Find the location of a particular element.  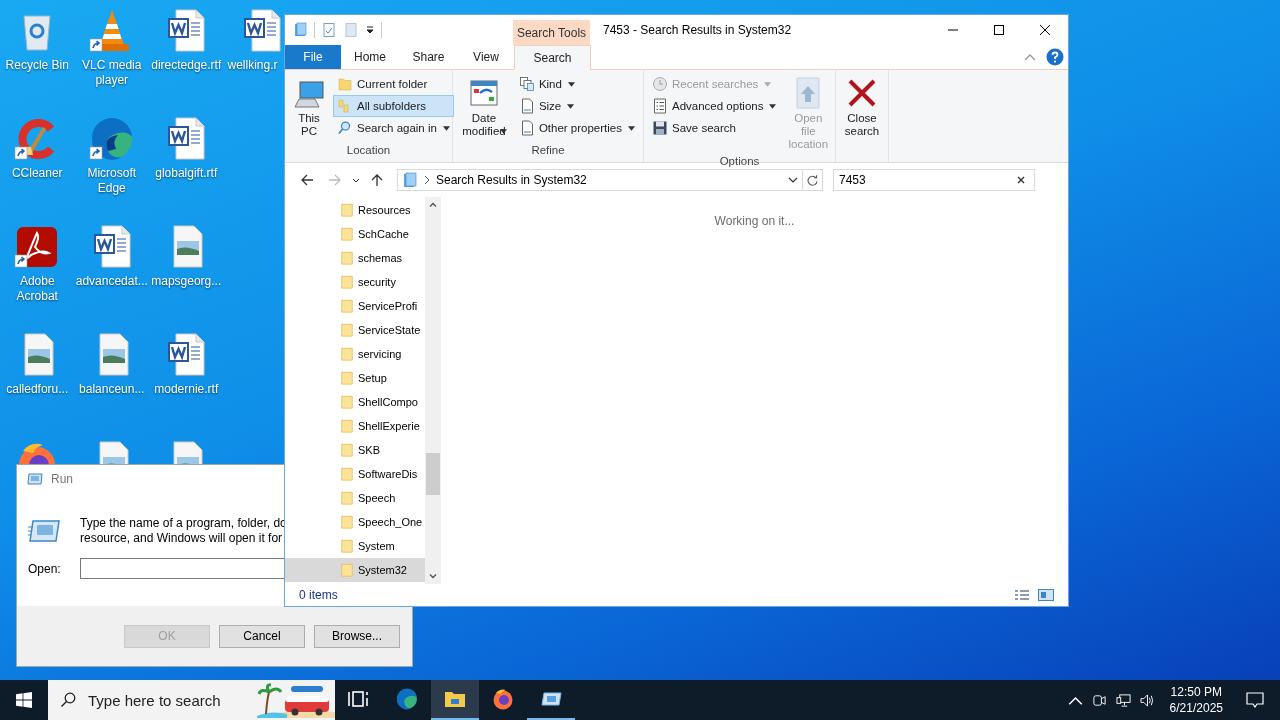

ribbon-button: All subfolders is located at coordinates (393, 106).